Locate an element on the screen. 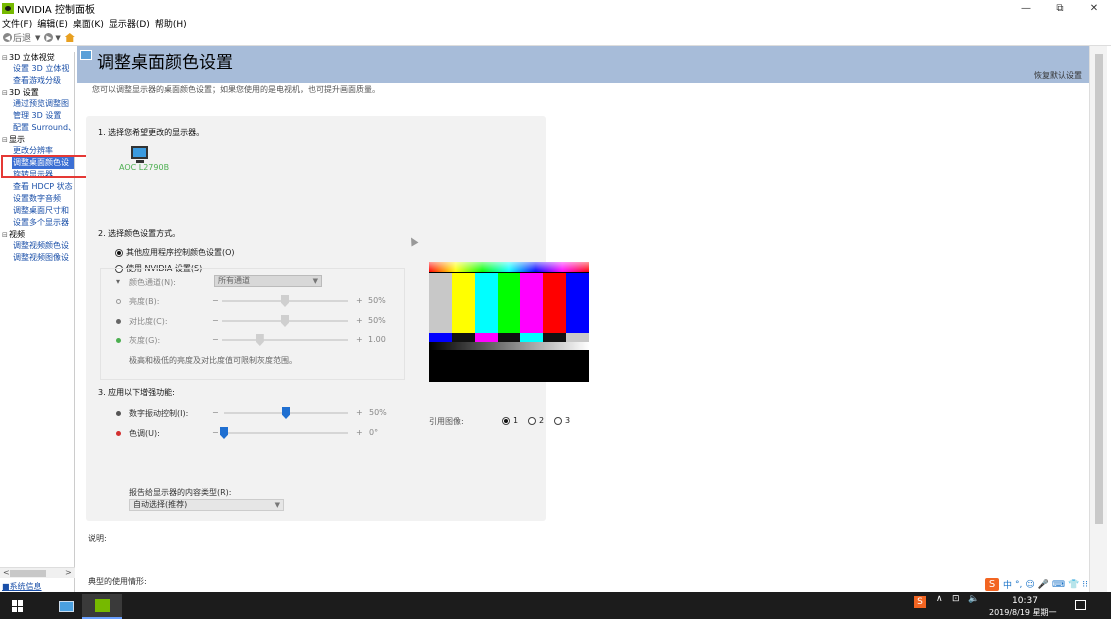 This screenshot has height=619, width=1111. monitor-icon is located at coordinates (139, 154).